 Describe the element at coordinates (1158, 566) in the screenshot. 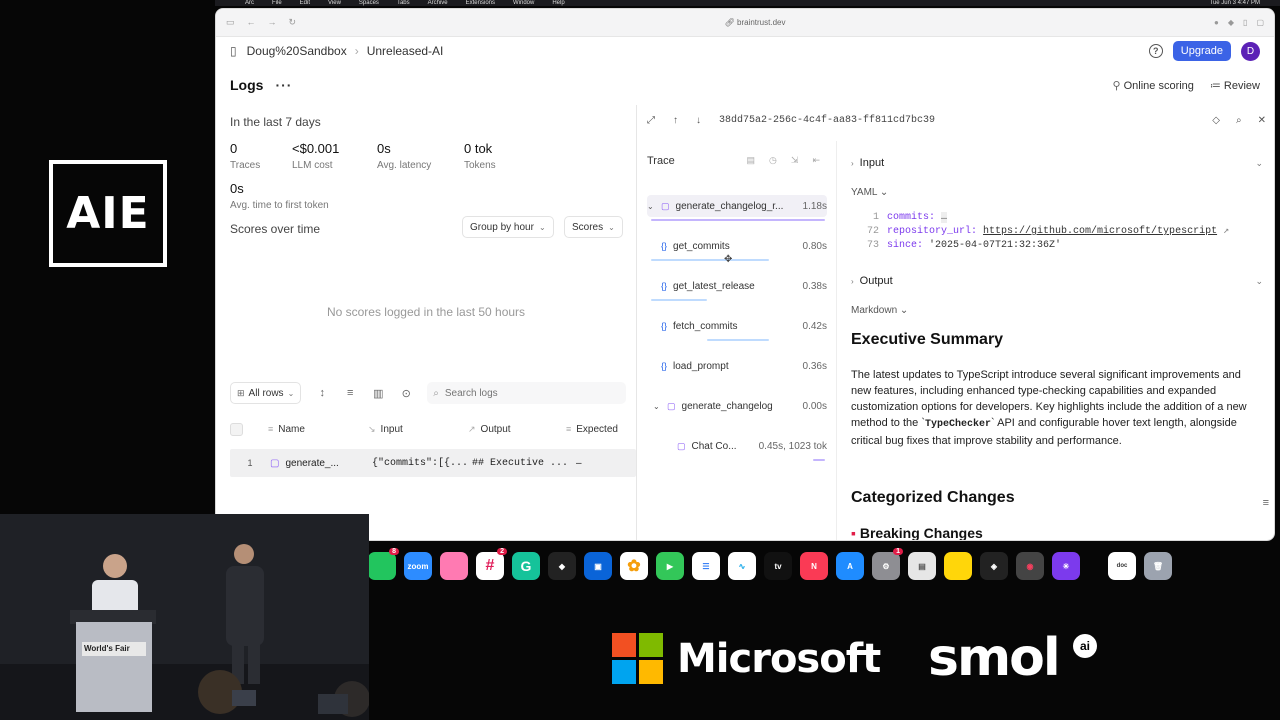

I see `trash-icon: 🗑︎` at that location.